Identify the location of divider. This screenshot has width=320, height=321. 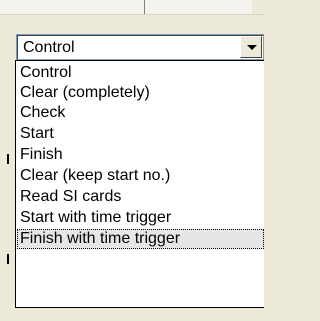
(144, 7).